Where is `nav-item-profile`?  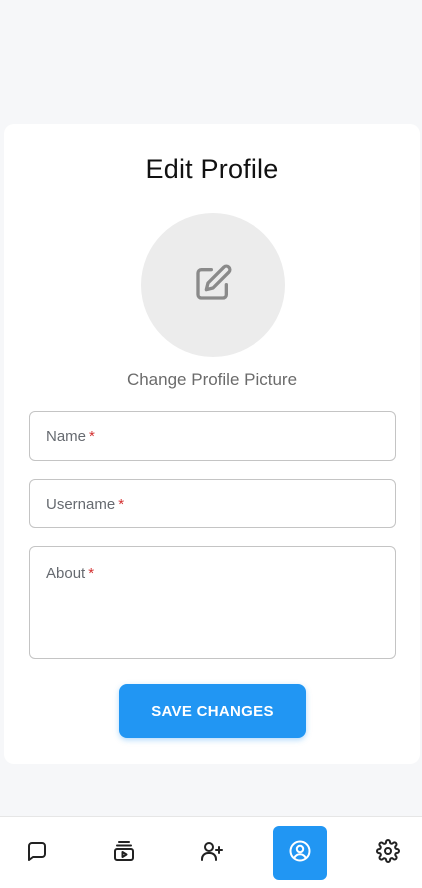
nav-item-profile is located at coordinates (300, 853).